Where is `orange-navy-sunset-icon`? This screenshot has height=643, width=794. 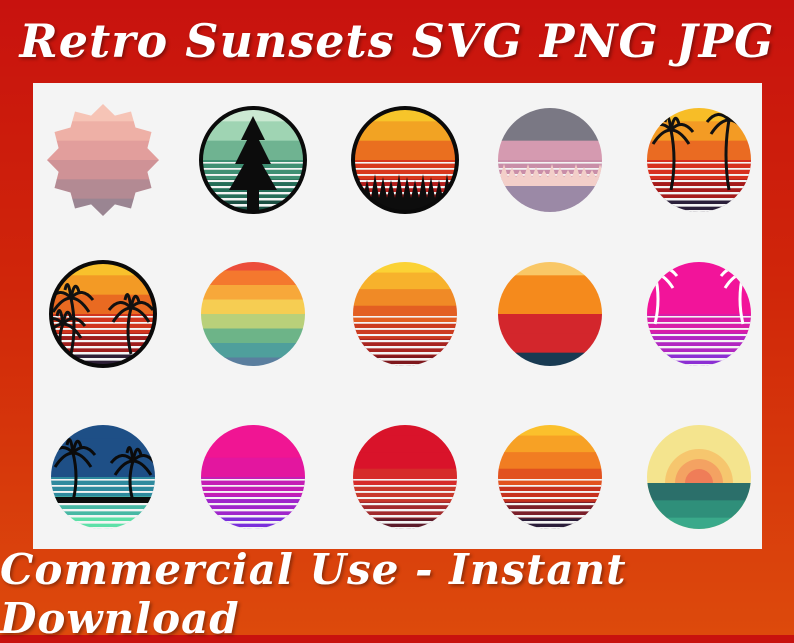
orange-navy-sunset-icon is located at coordinates (550, 314).